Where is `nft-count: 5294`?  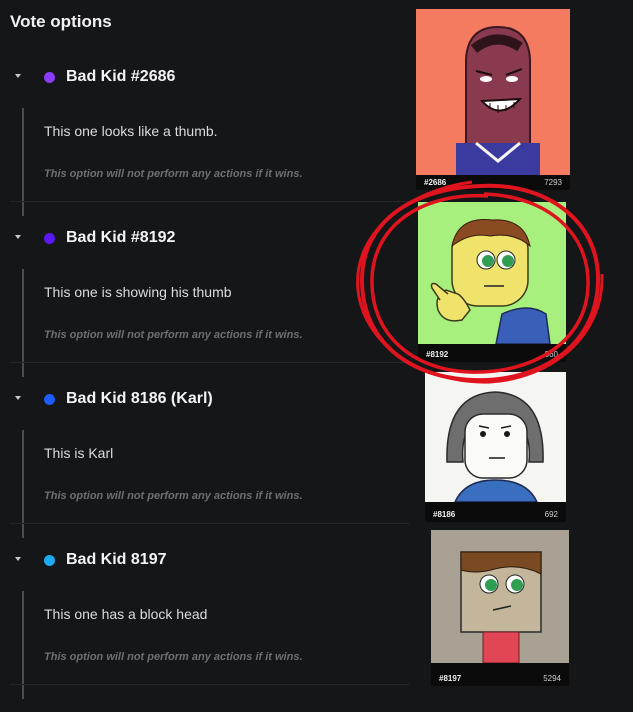
nft-count: 5294 is located at coordinates (552, 678).